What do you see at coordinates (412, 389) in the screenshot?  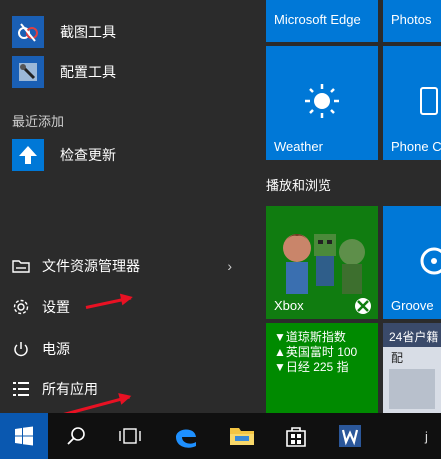 I see `news-image` at bounding box center [412, 389].